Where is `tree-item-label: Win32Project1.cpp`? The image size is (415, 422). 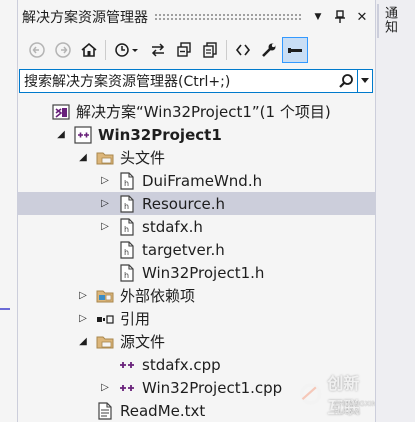 tree-item-label: Win32Project1.cpp is located at coordinates (212, 387).